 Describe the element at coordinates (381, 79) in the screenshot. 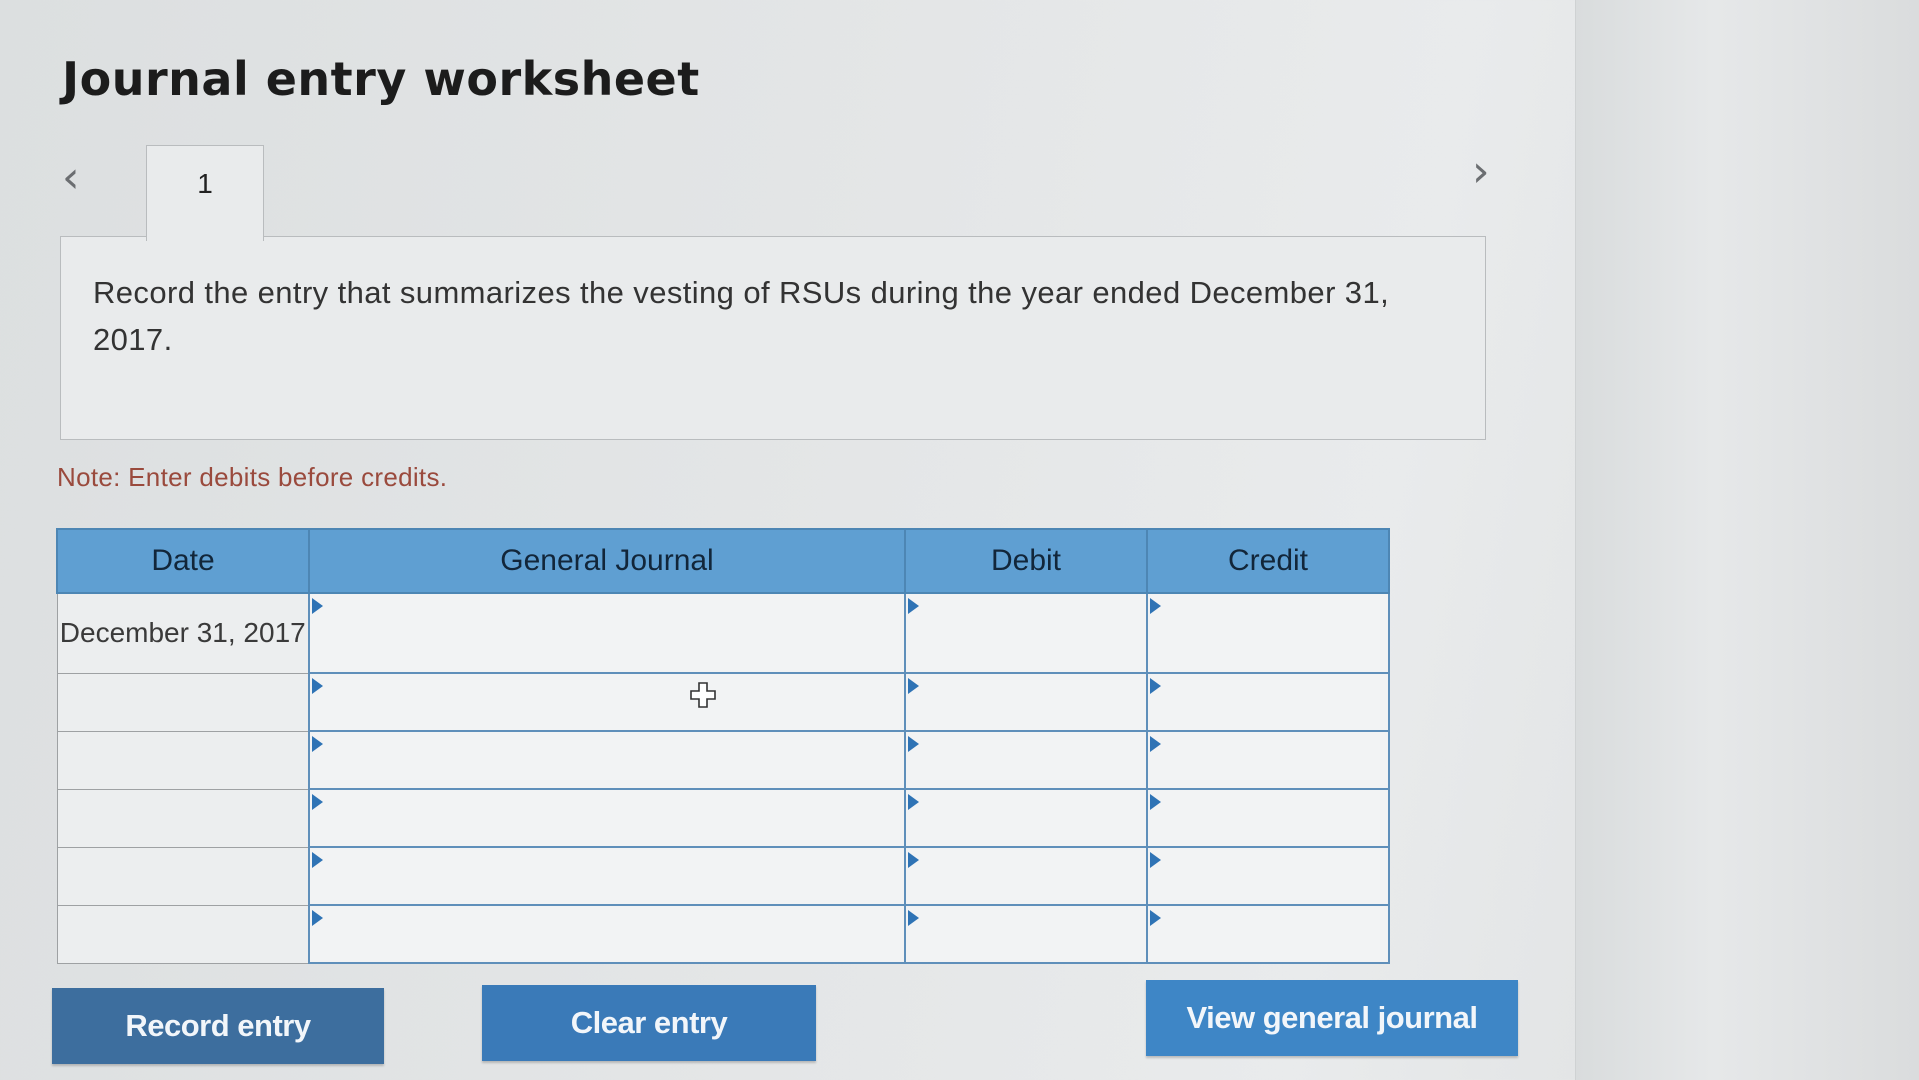

I see `page-title: Journal entry worksheet` at that location.